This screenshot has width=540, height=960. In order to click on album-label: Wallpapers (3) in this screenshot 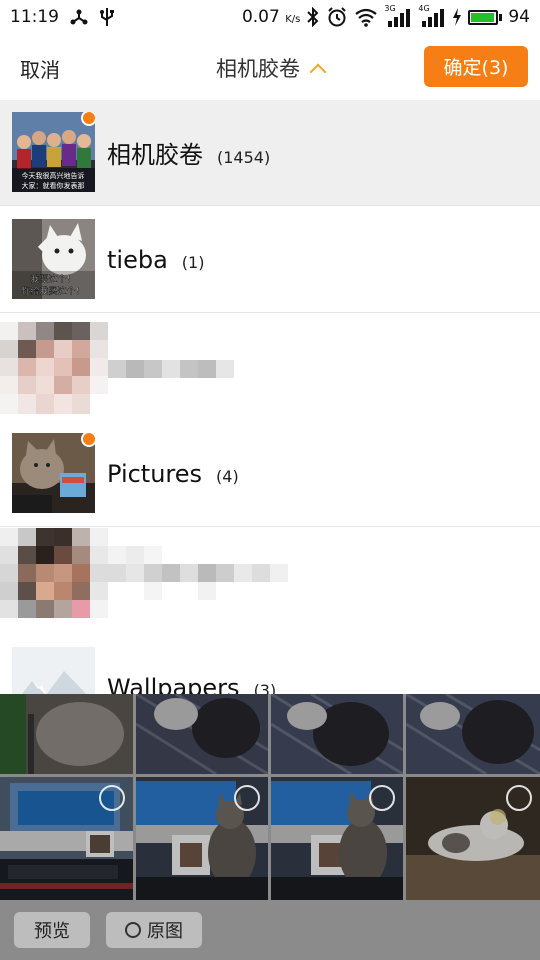, I will do `click(191, 684)`.